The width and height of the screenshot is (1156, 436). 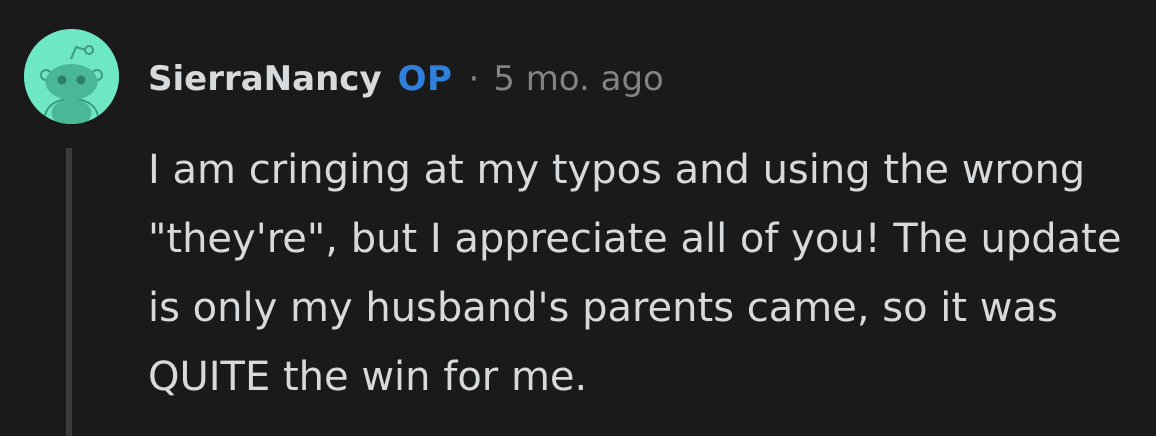 What do you see at coordinates (425, 79) in the screenshot?
I see `op-badge: OP` at bounding box center [425, 79].